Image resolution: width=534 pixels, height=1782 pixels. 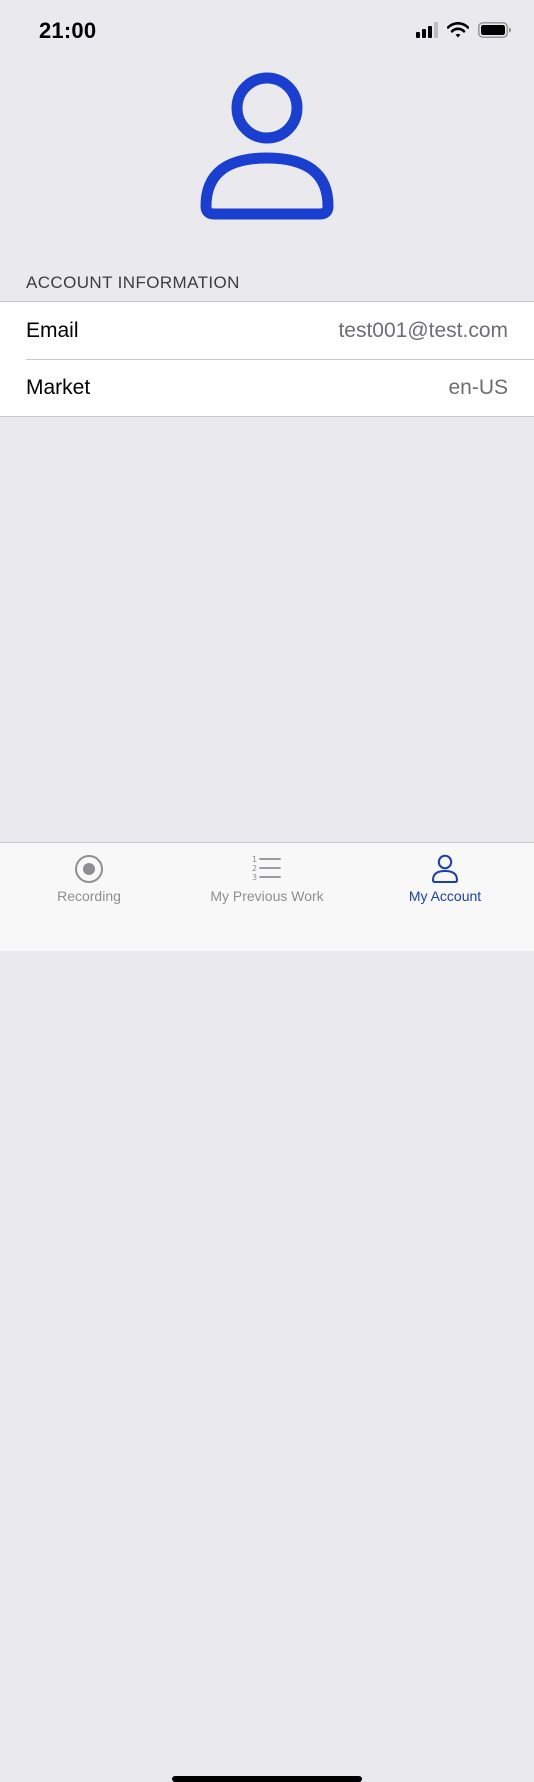 What do you see at coordinates (445, 896) in the screenshot?
I see `tab-my-account-label: My Account` at bounding box center [445, 896].